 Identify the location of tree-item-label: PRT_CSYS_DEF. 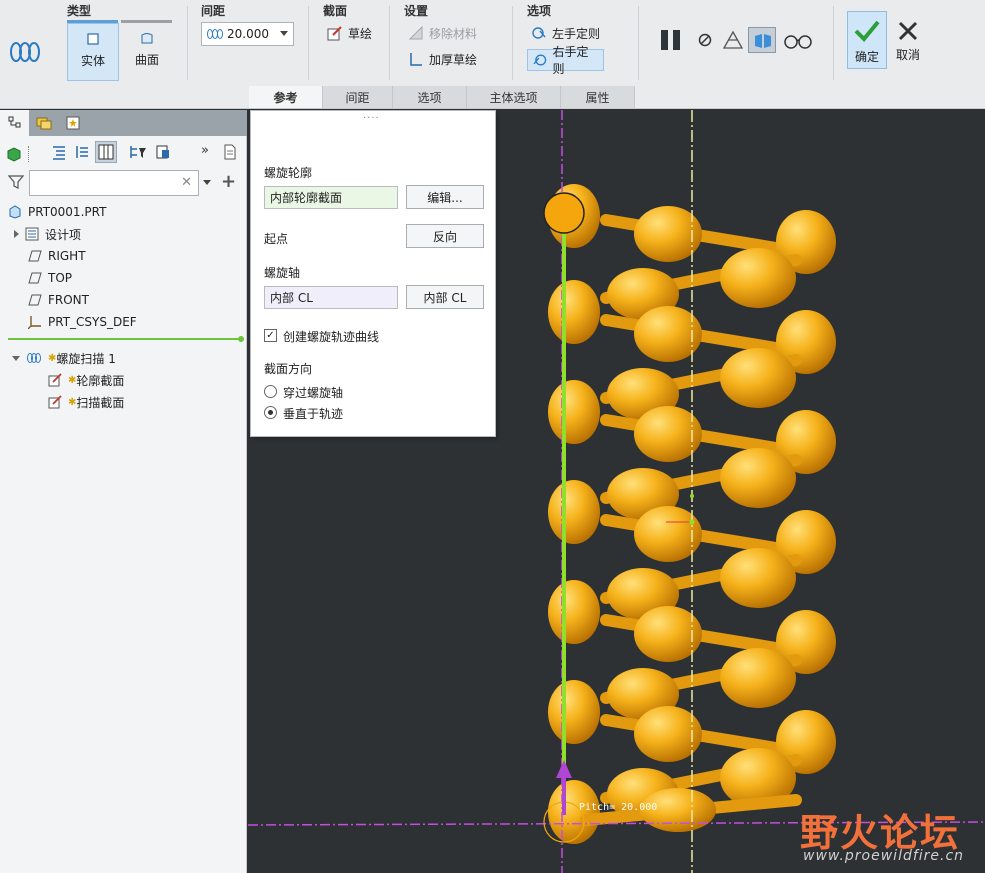
(92, 322).